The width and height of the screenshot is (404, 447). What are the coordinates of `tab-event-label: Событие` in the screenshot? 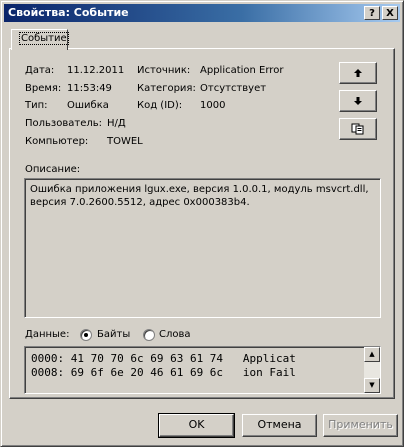 It's located at (44, 38).